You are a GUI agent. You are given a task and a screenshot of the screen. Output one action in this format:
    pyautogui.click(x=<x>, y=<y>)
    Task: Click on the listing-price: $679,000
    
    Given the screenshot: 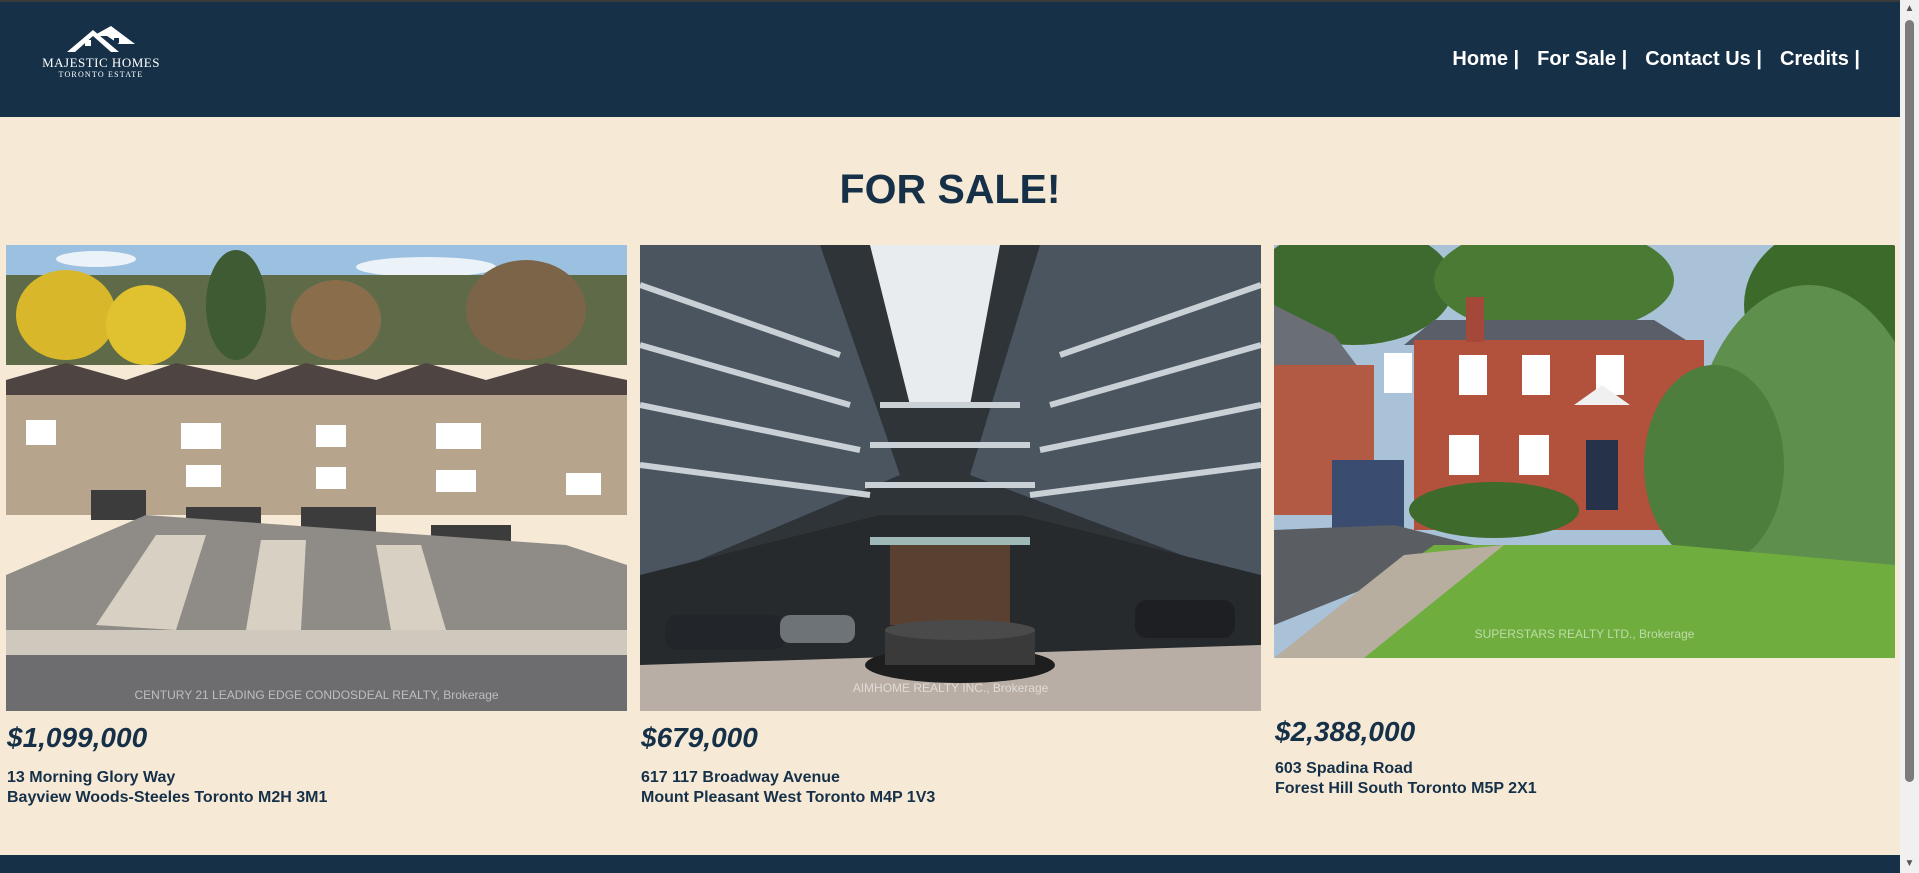 What is the action you would take?
    pyautogui.click(x=699, y=737)
    